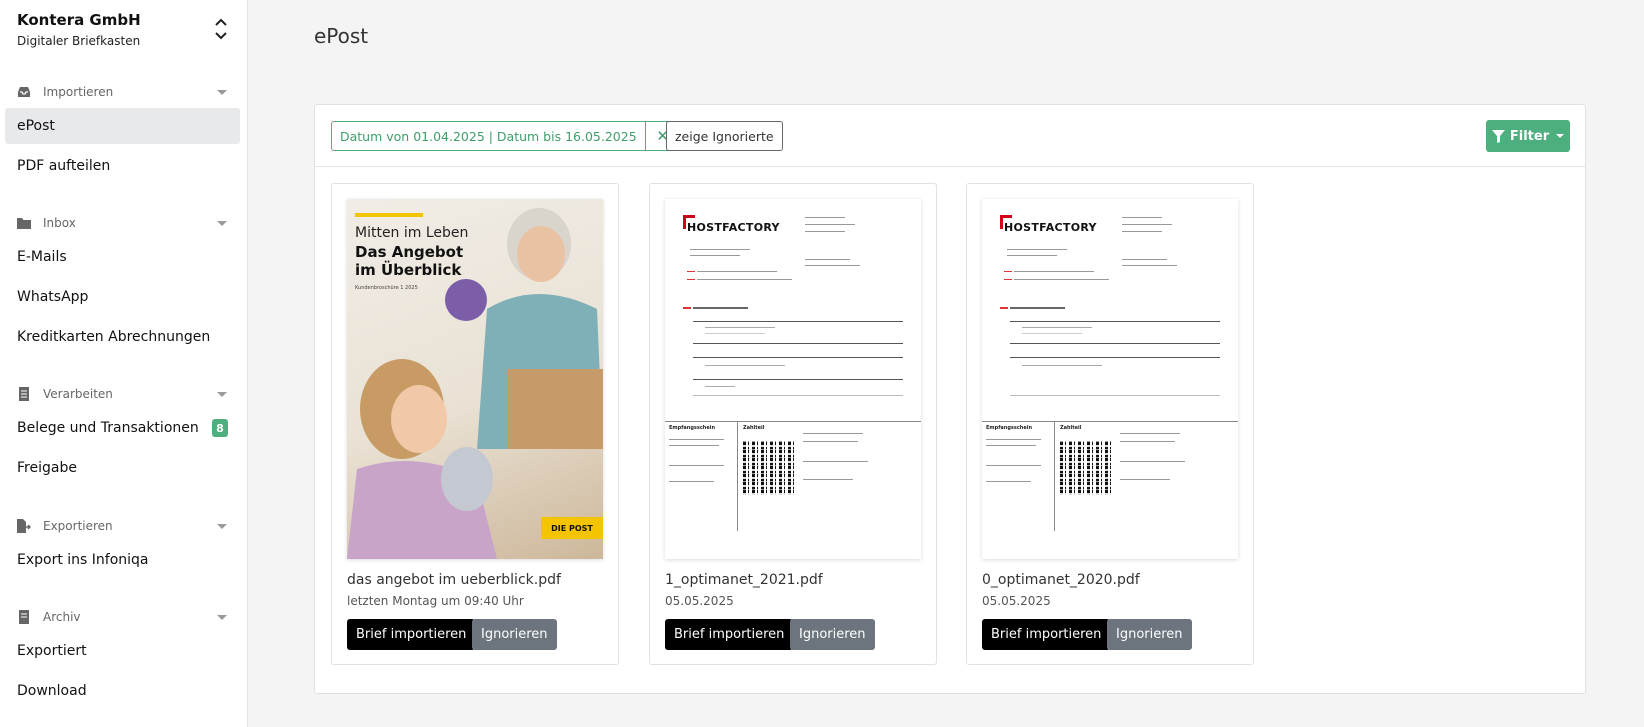 The image size is (1644, 727). I want to click on brochure-headline: Das Angebot im Überblick, so click(409, 261).